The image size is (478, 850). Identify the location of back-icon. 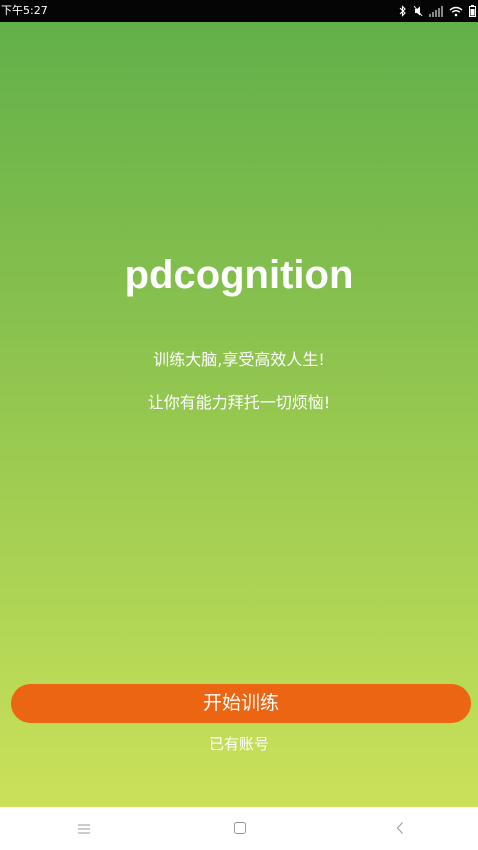
(400, 828).